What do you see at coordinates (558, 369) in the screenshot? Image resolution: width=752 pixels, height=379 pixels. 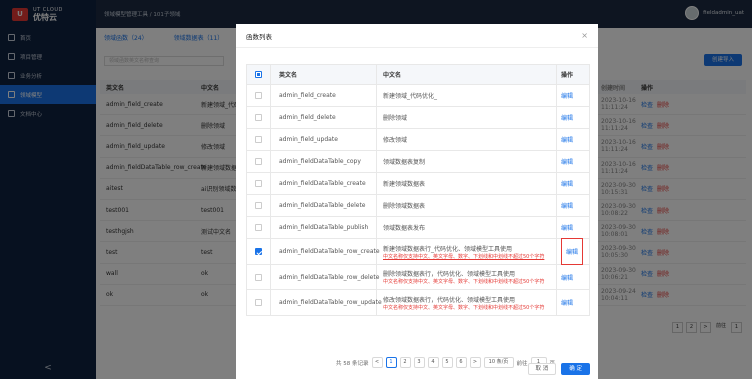 I see `dialog-footer: 取 消 确 定` at bounding box center [558, 369].